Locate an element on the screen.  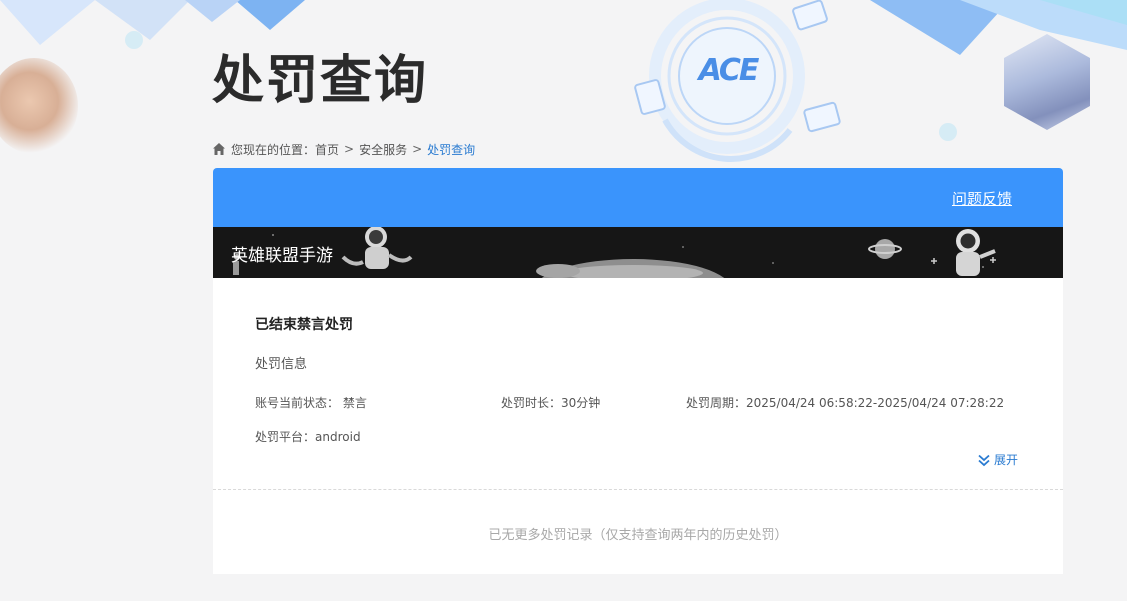
breadcrumb-current: 处罚查询 is located at coordinates (451, 149).